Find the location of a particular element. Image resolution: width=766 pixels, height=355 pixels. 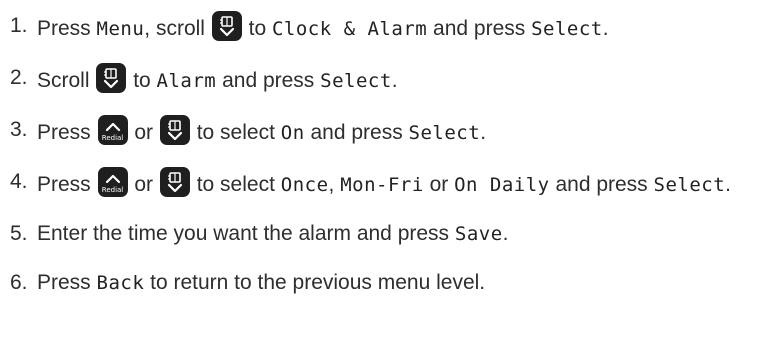

on-option-label: On is located at coordinates (292, 133).